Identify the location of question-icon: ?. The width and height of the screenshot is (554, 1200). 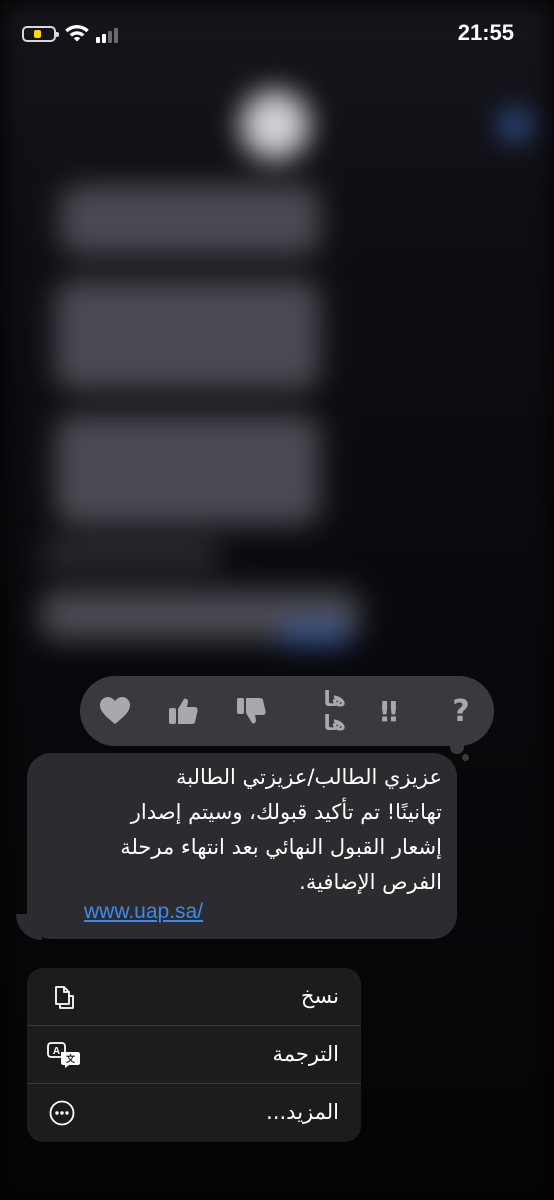
(461, 711).